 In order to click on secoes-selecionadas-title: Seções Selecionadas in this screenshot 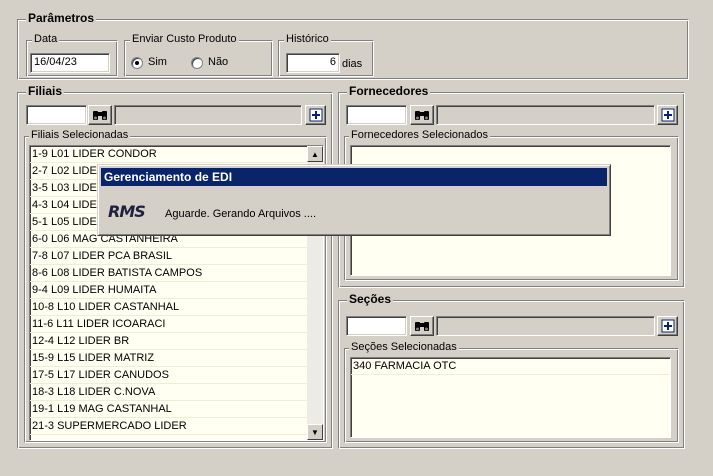, I will do `click(404, 347)`.